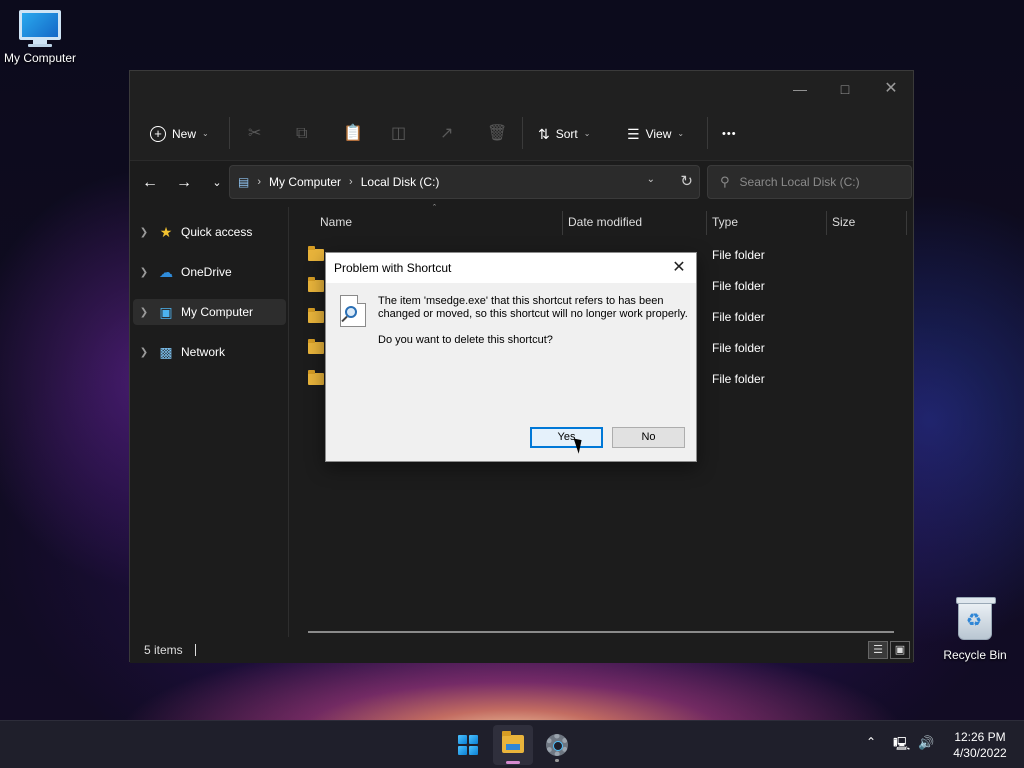 The width and height of the screenshot is (1024, 768). What do you see at coordinates (544, 134) in the screenshot?
I see `sort-icon: ⇅` at bounding box center [544, 134].